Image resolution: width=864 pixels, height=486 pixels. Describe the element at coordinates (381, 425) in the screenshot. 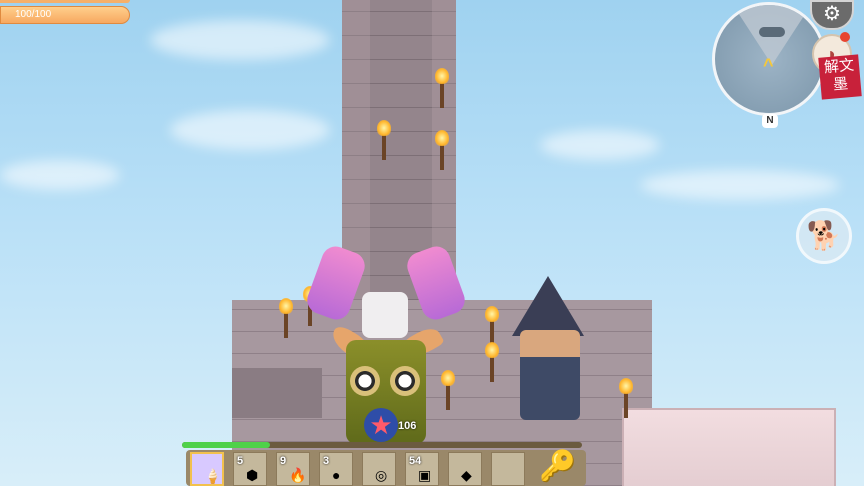

I see `star-badge: ★` at that location.